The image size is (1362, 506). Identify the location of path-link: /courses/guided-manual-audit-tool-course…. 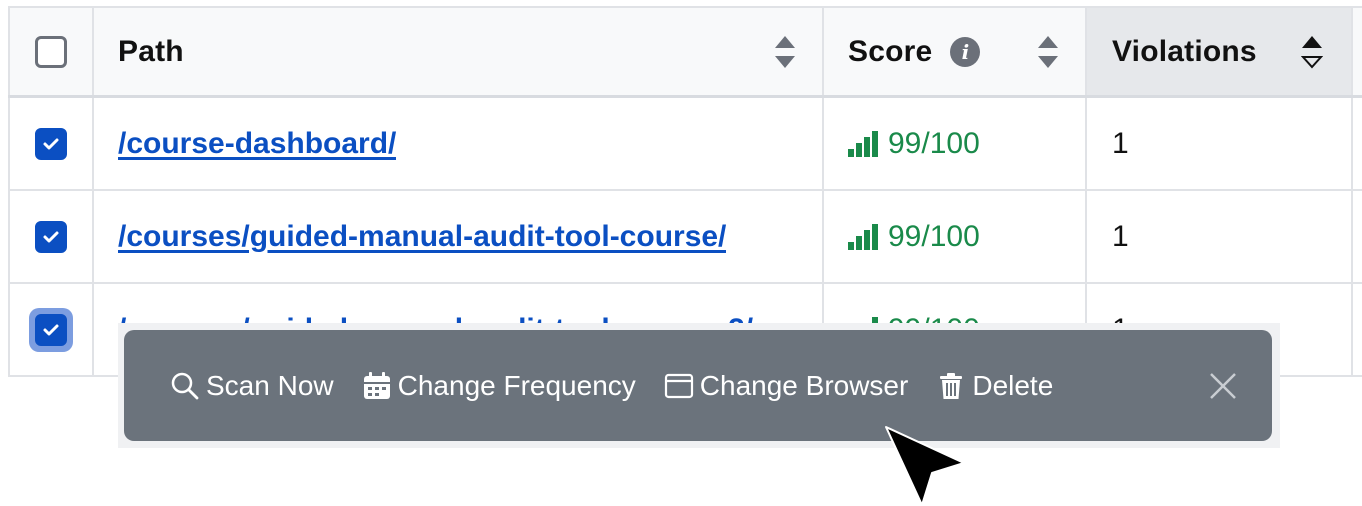
(422, 237).